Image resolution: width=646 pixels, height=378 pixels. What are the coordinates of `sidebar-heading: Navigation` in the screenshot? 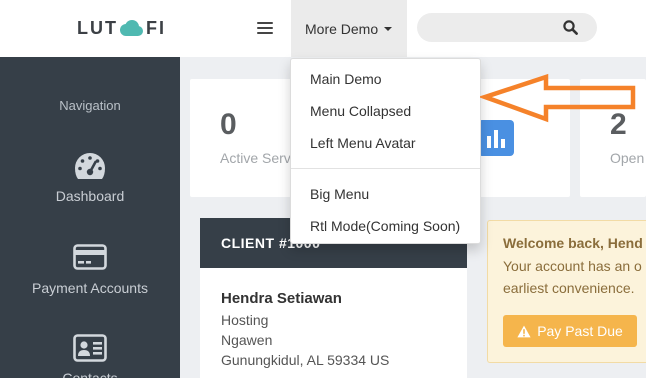 It's located at (90, 105).